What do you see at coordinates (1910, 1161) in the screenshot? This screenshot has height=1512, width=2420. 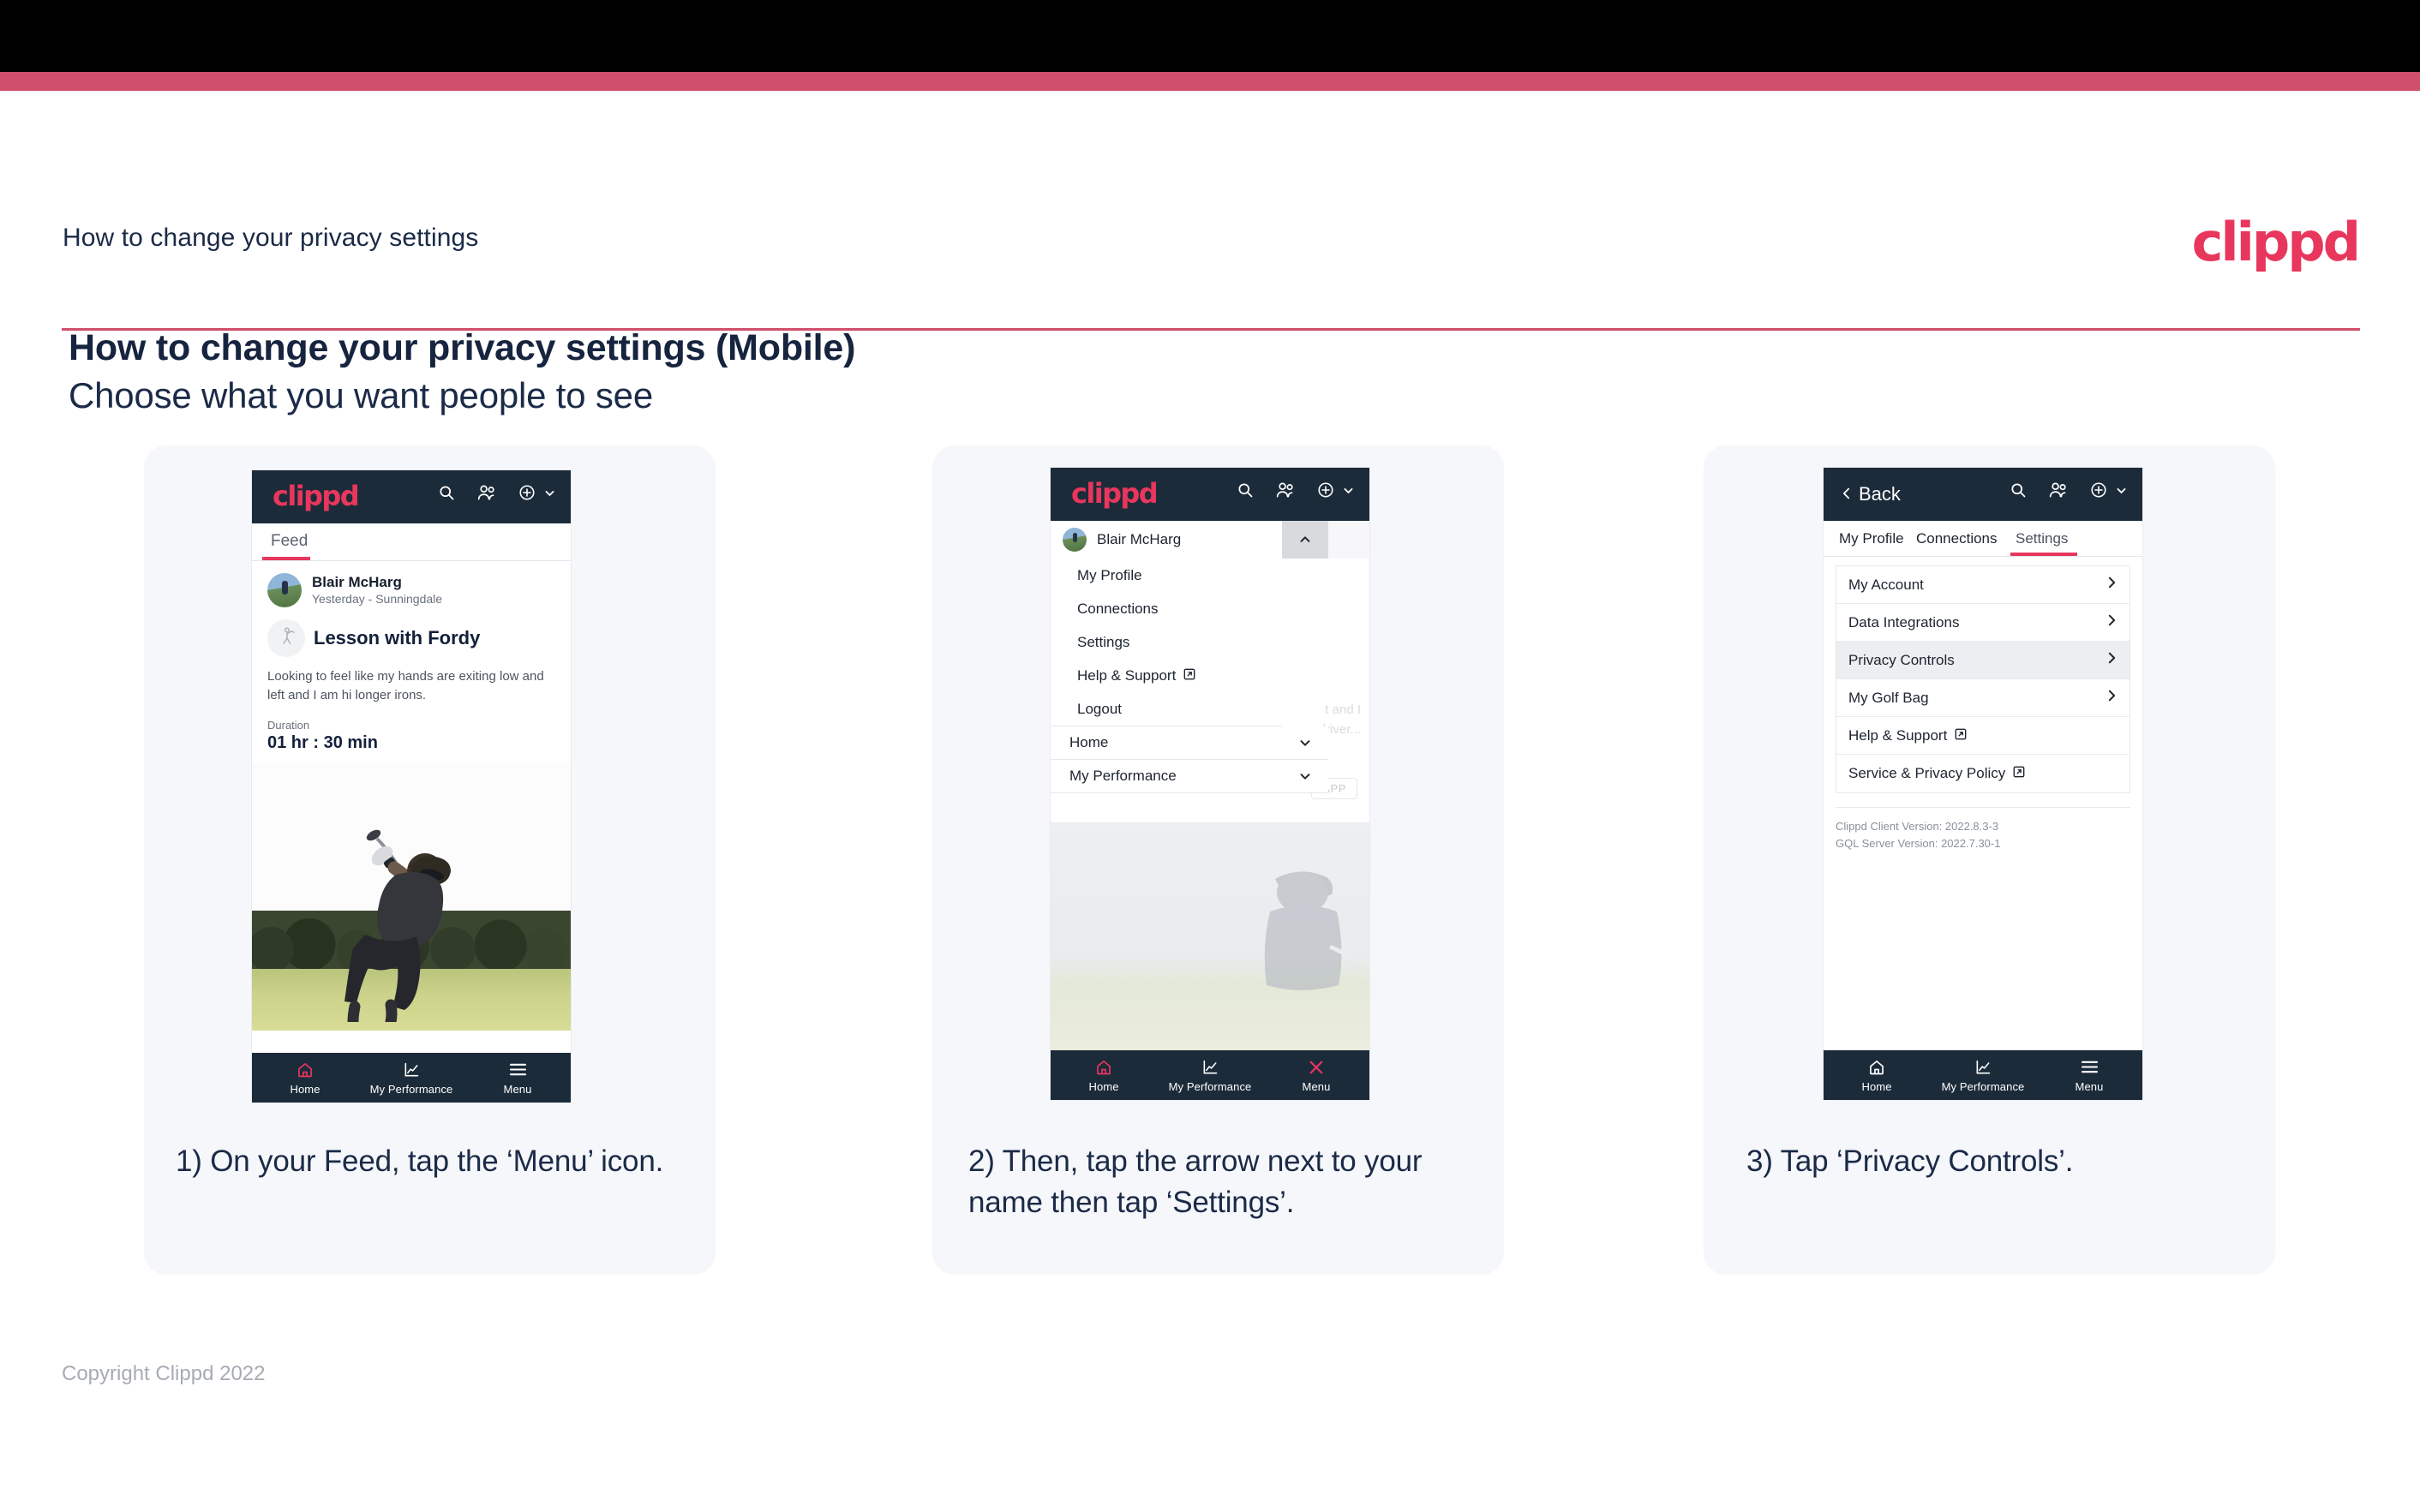 I see `caption-step-3: 3) Tap ‘Privacy Controls’.` at bounding box center [1910, 1161].